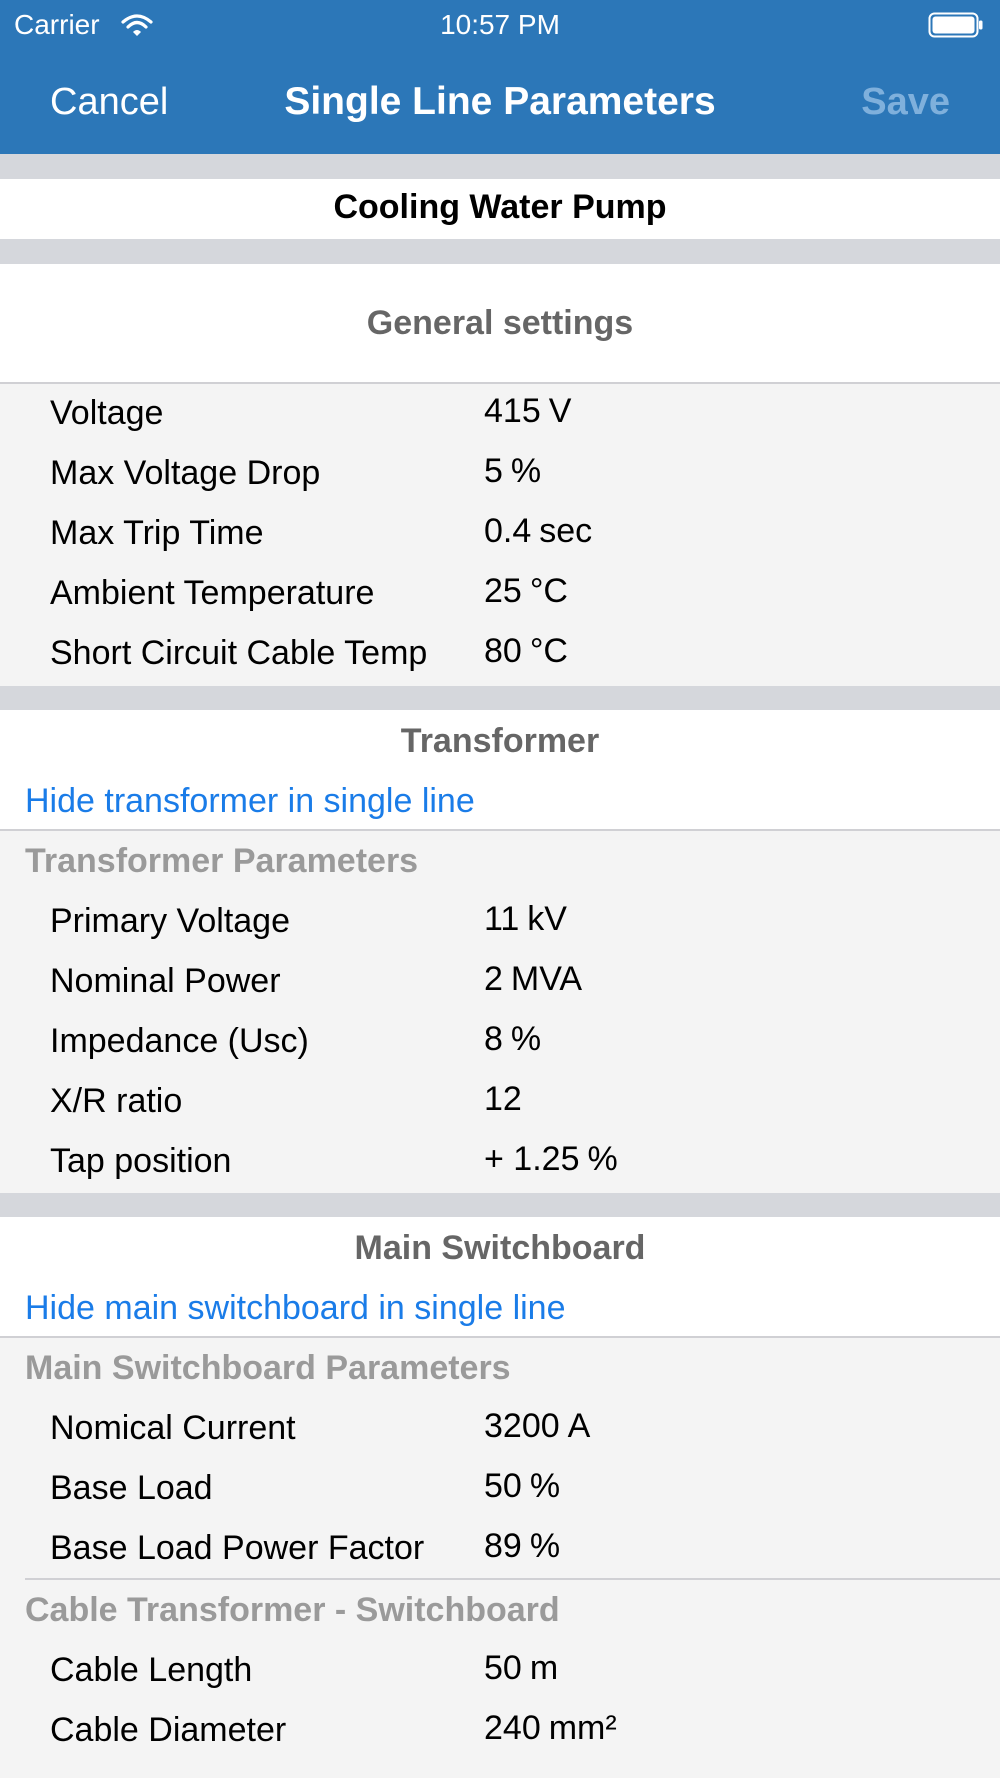 The width and height of the screenshot is (1000, 1778). I want to click on row-label: Max Voltage Drop, so click(185, 473).